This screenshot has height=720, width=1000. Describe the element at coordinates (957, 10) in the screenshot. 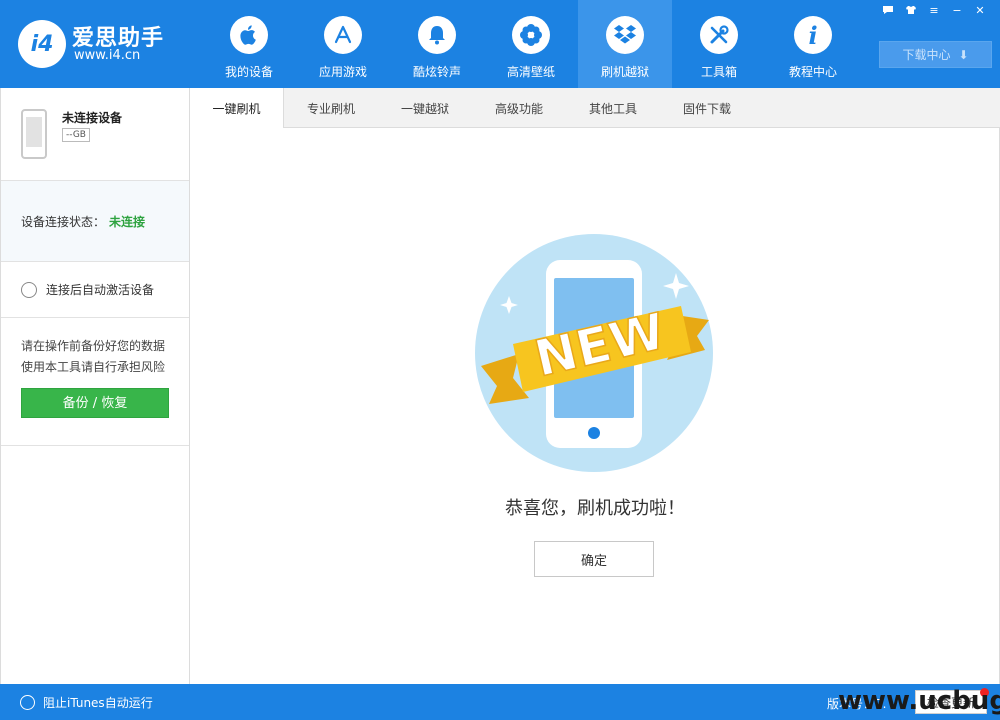

I see `minimize-icon: −` at that location.